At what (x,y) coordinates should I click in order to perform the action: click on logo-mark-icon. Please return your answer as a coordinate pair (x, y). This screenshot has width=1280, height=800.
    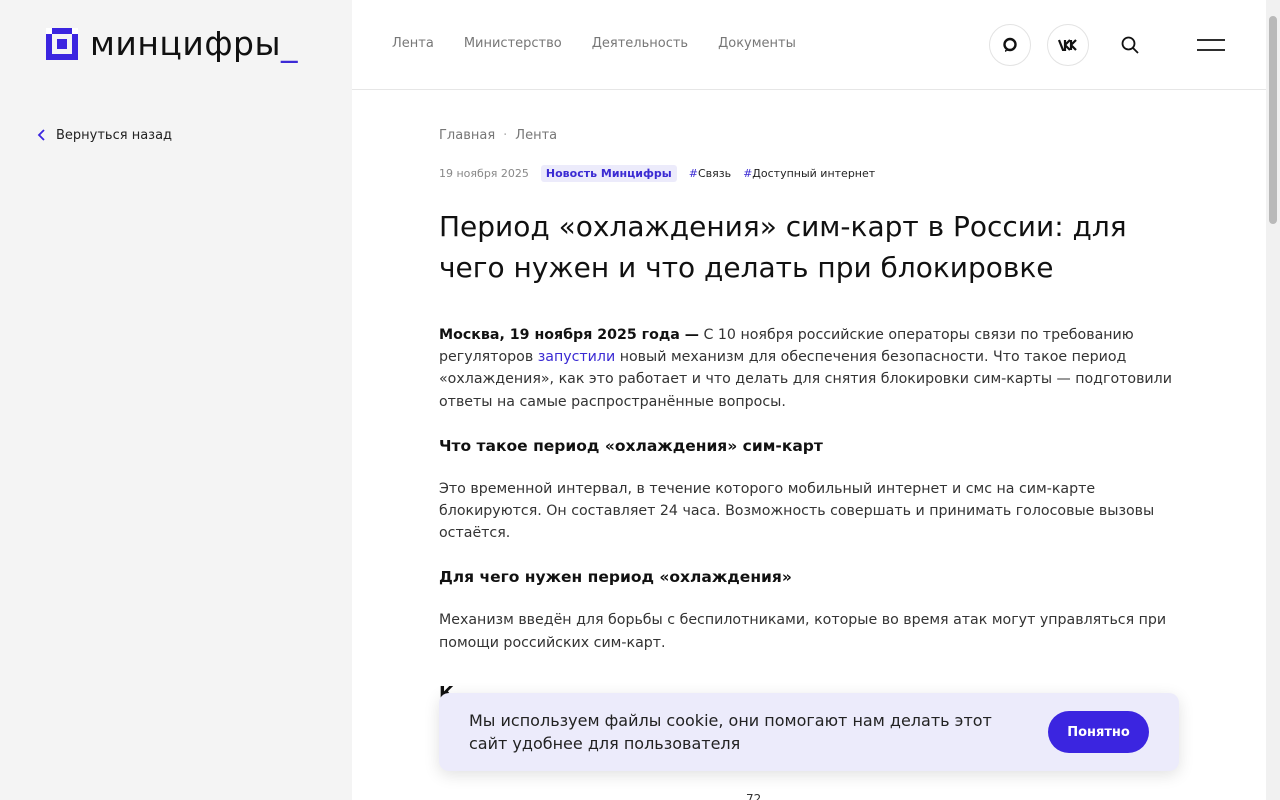
    Looking at the image, I should click on (62, 44).